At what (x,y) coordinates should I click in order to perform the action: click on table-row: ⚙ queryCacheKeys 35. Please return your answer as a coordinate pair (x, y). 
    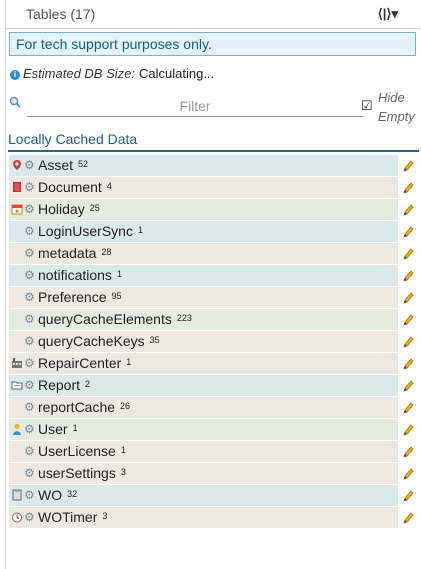
    Looking at the image, I should click on (213, 341).